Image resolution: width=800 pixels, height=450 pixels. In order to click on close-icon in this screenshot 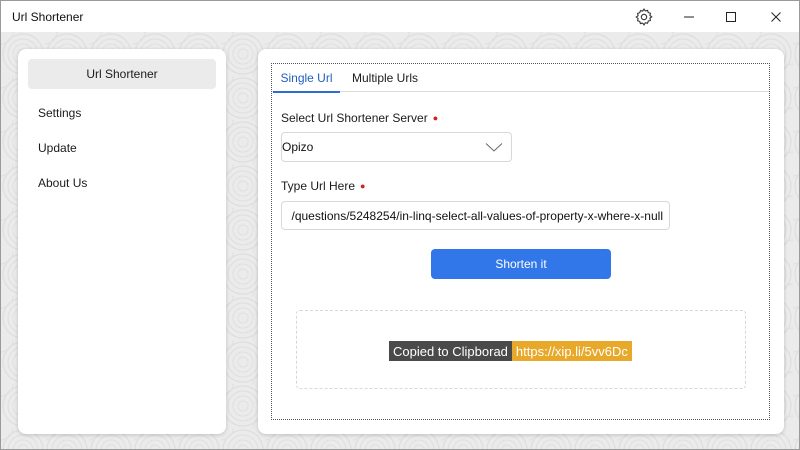, I will do `click(776, 16)`.